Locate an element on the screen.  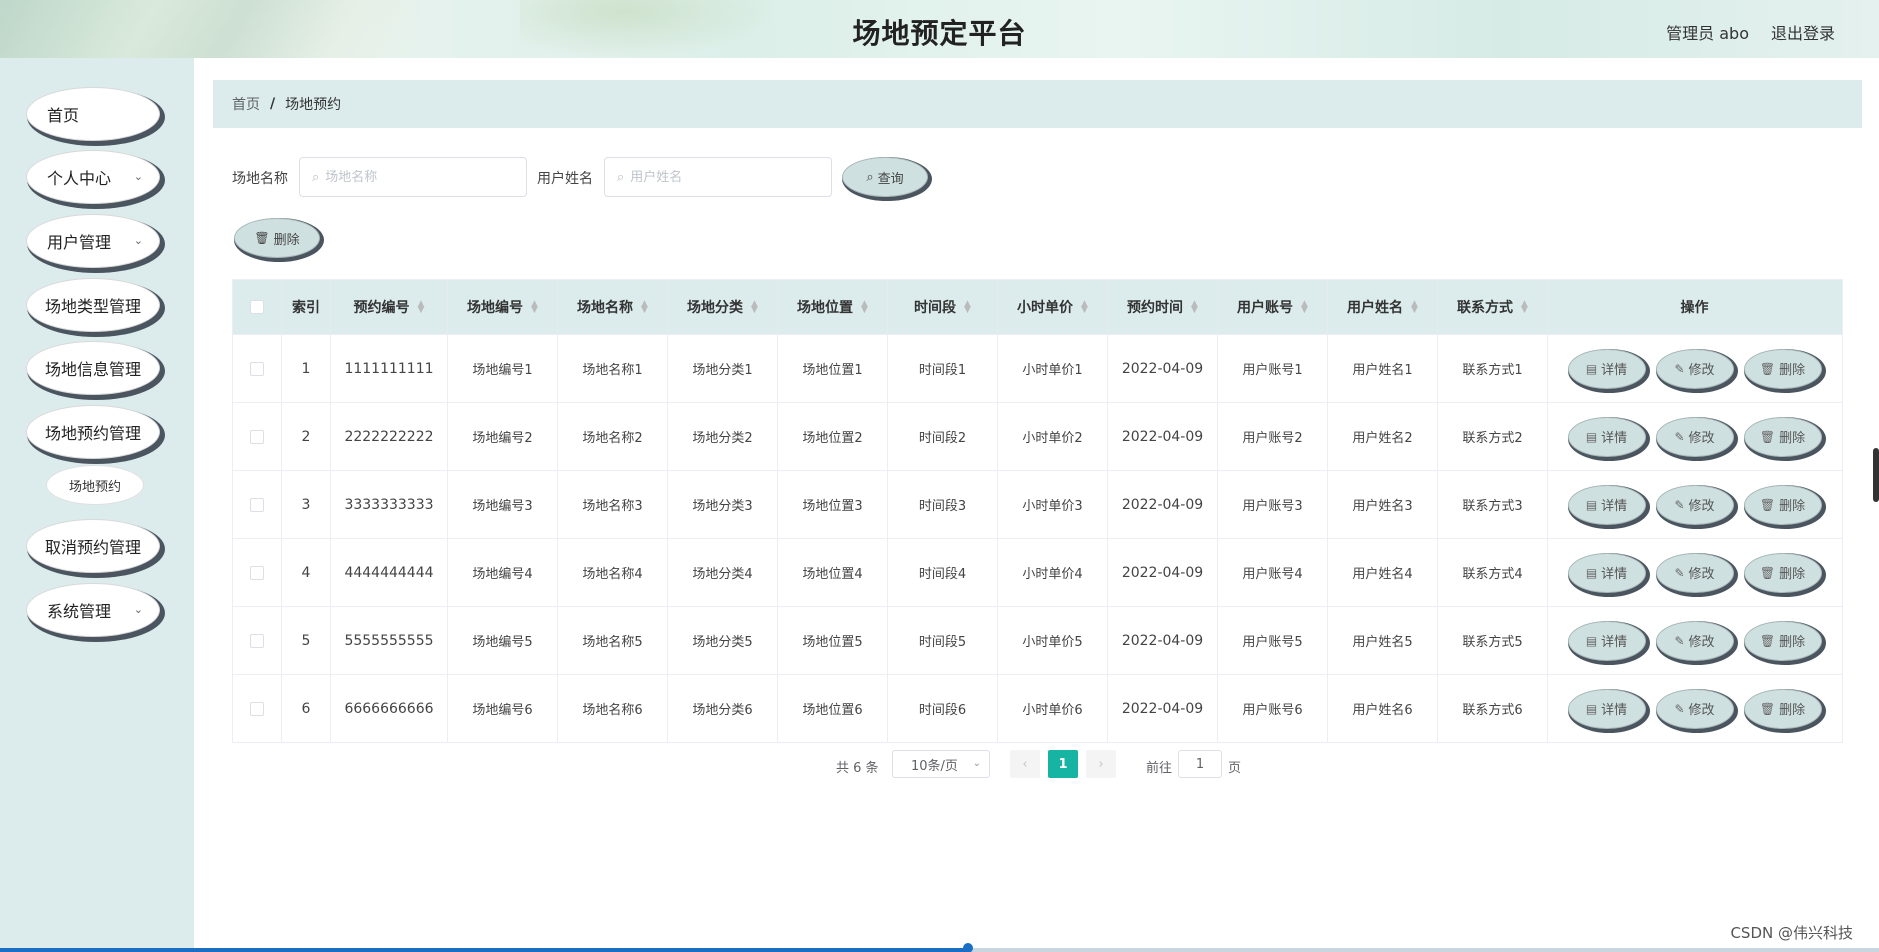
sidebar-item-label: 场地预约管理 is located at coordinates (93, 433).